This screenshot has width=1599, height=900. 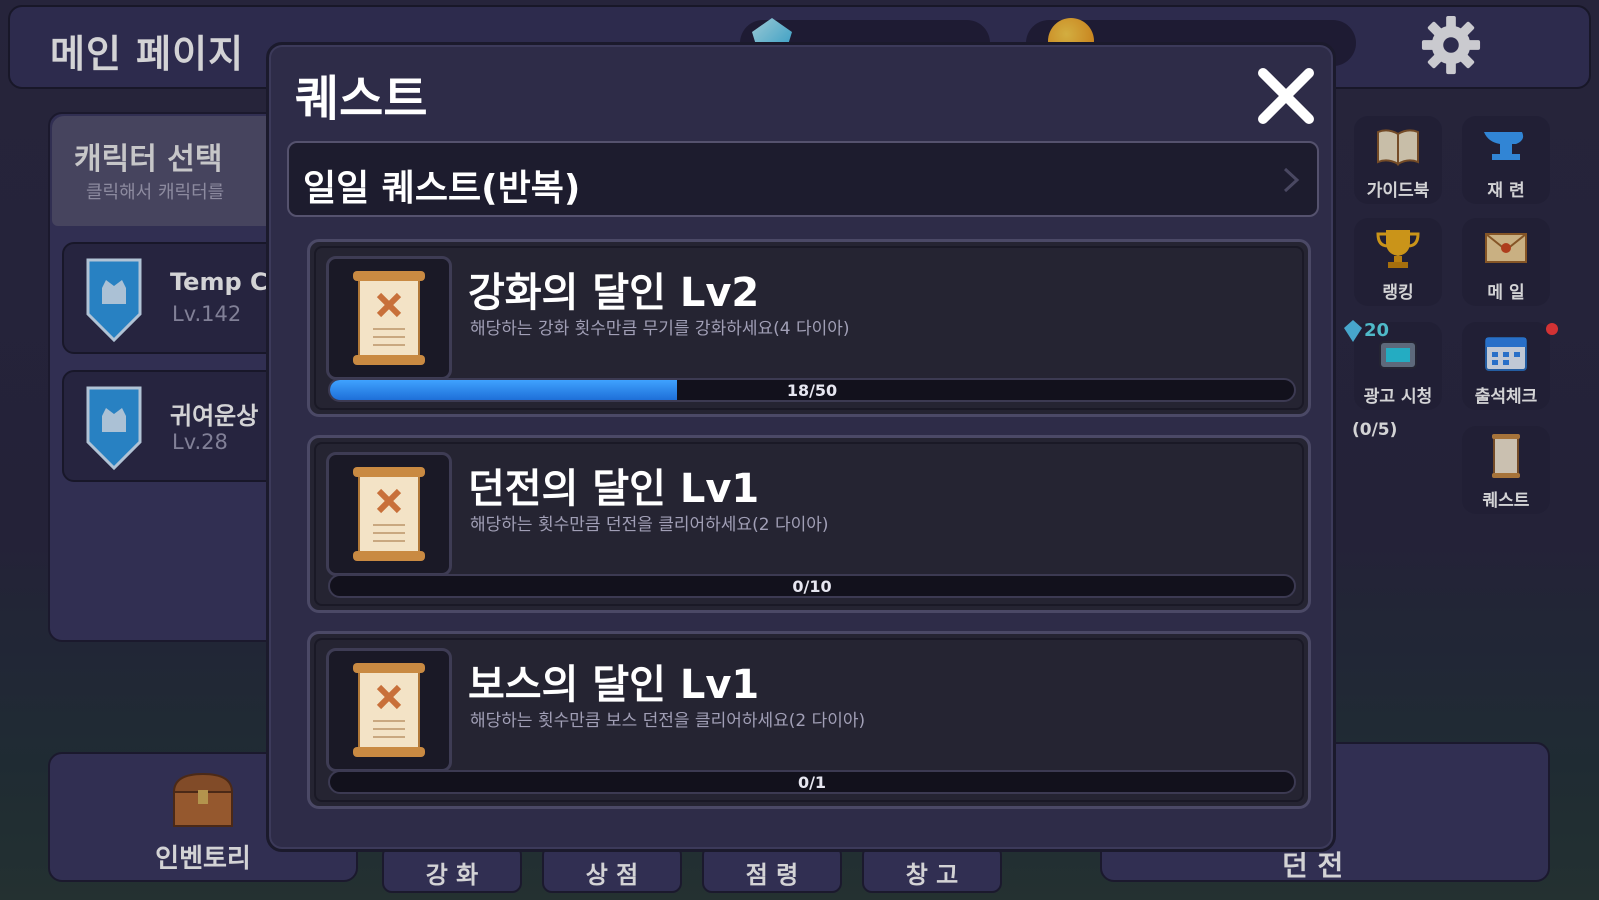 What do you see at coordinates (614, 293) in the screenshot?
I see `quest-name: 강화의 달인 Lv2` at bounding box center [614, 293].